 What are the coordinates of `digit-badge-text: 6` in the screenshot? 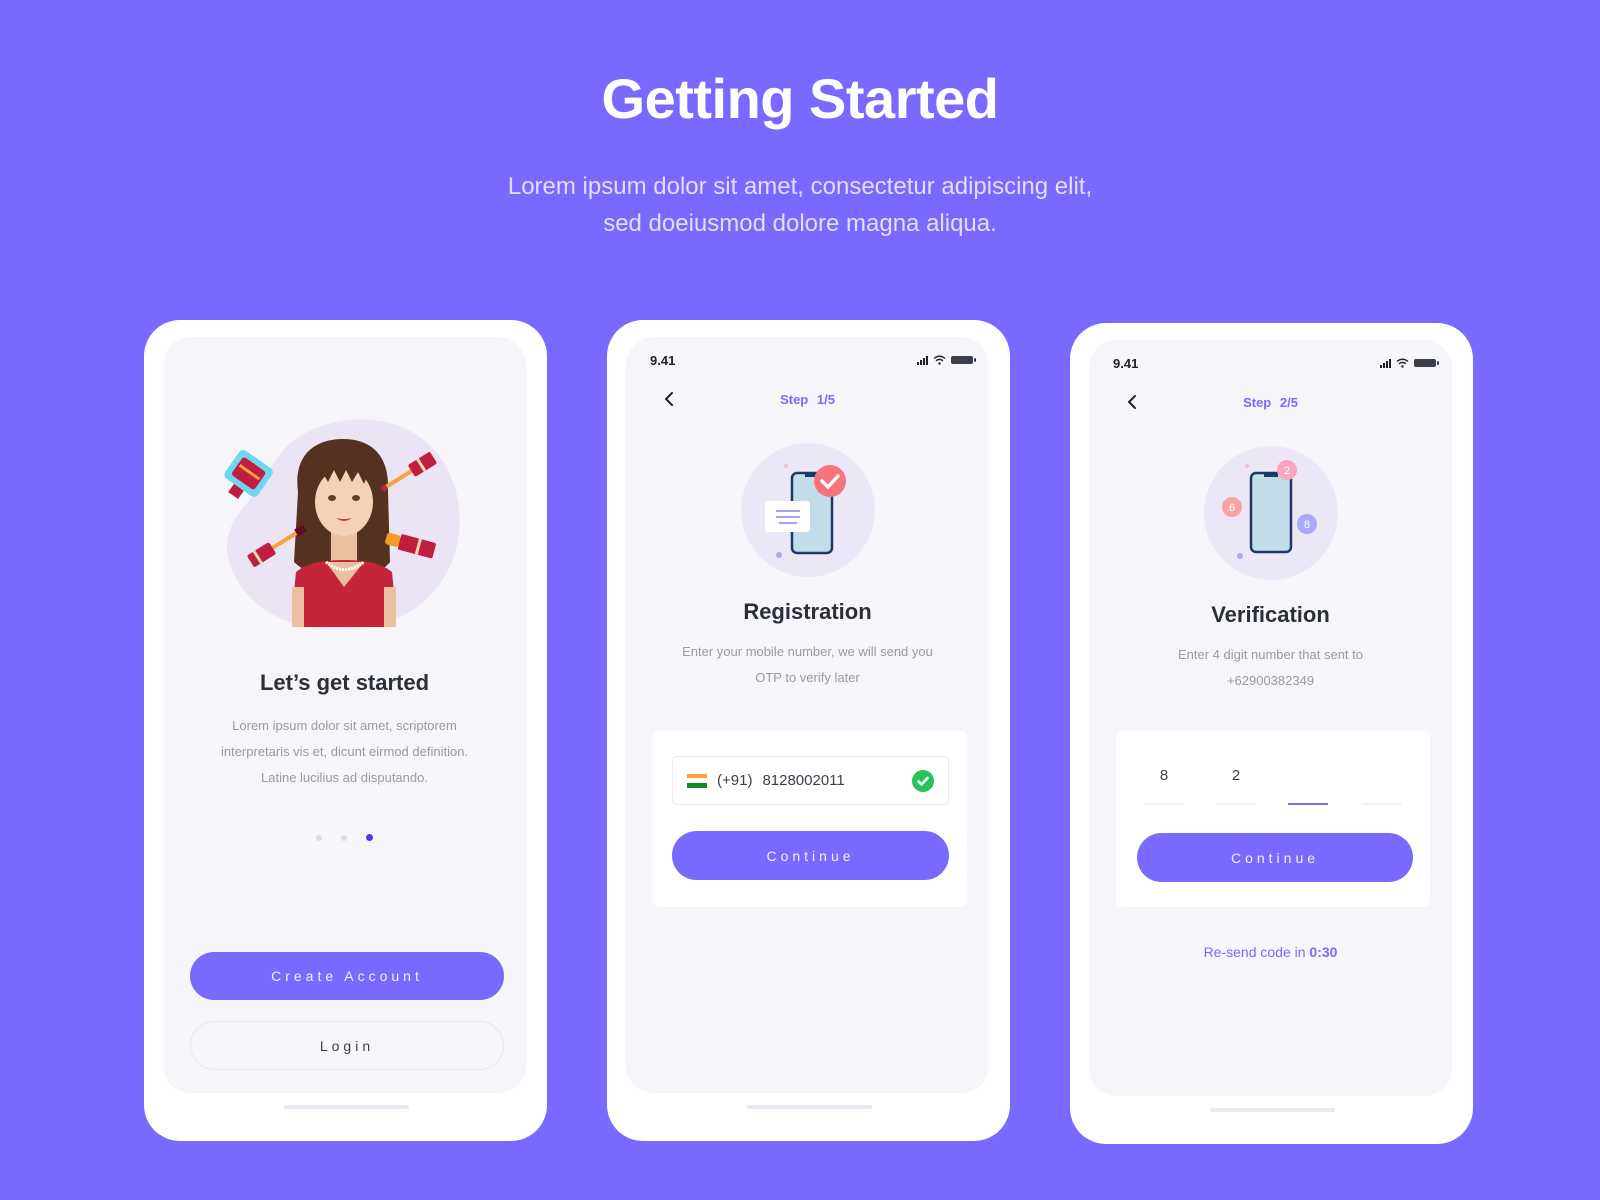 It's located at (1232, 508).